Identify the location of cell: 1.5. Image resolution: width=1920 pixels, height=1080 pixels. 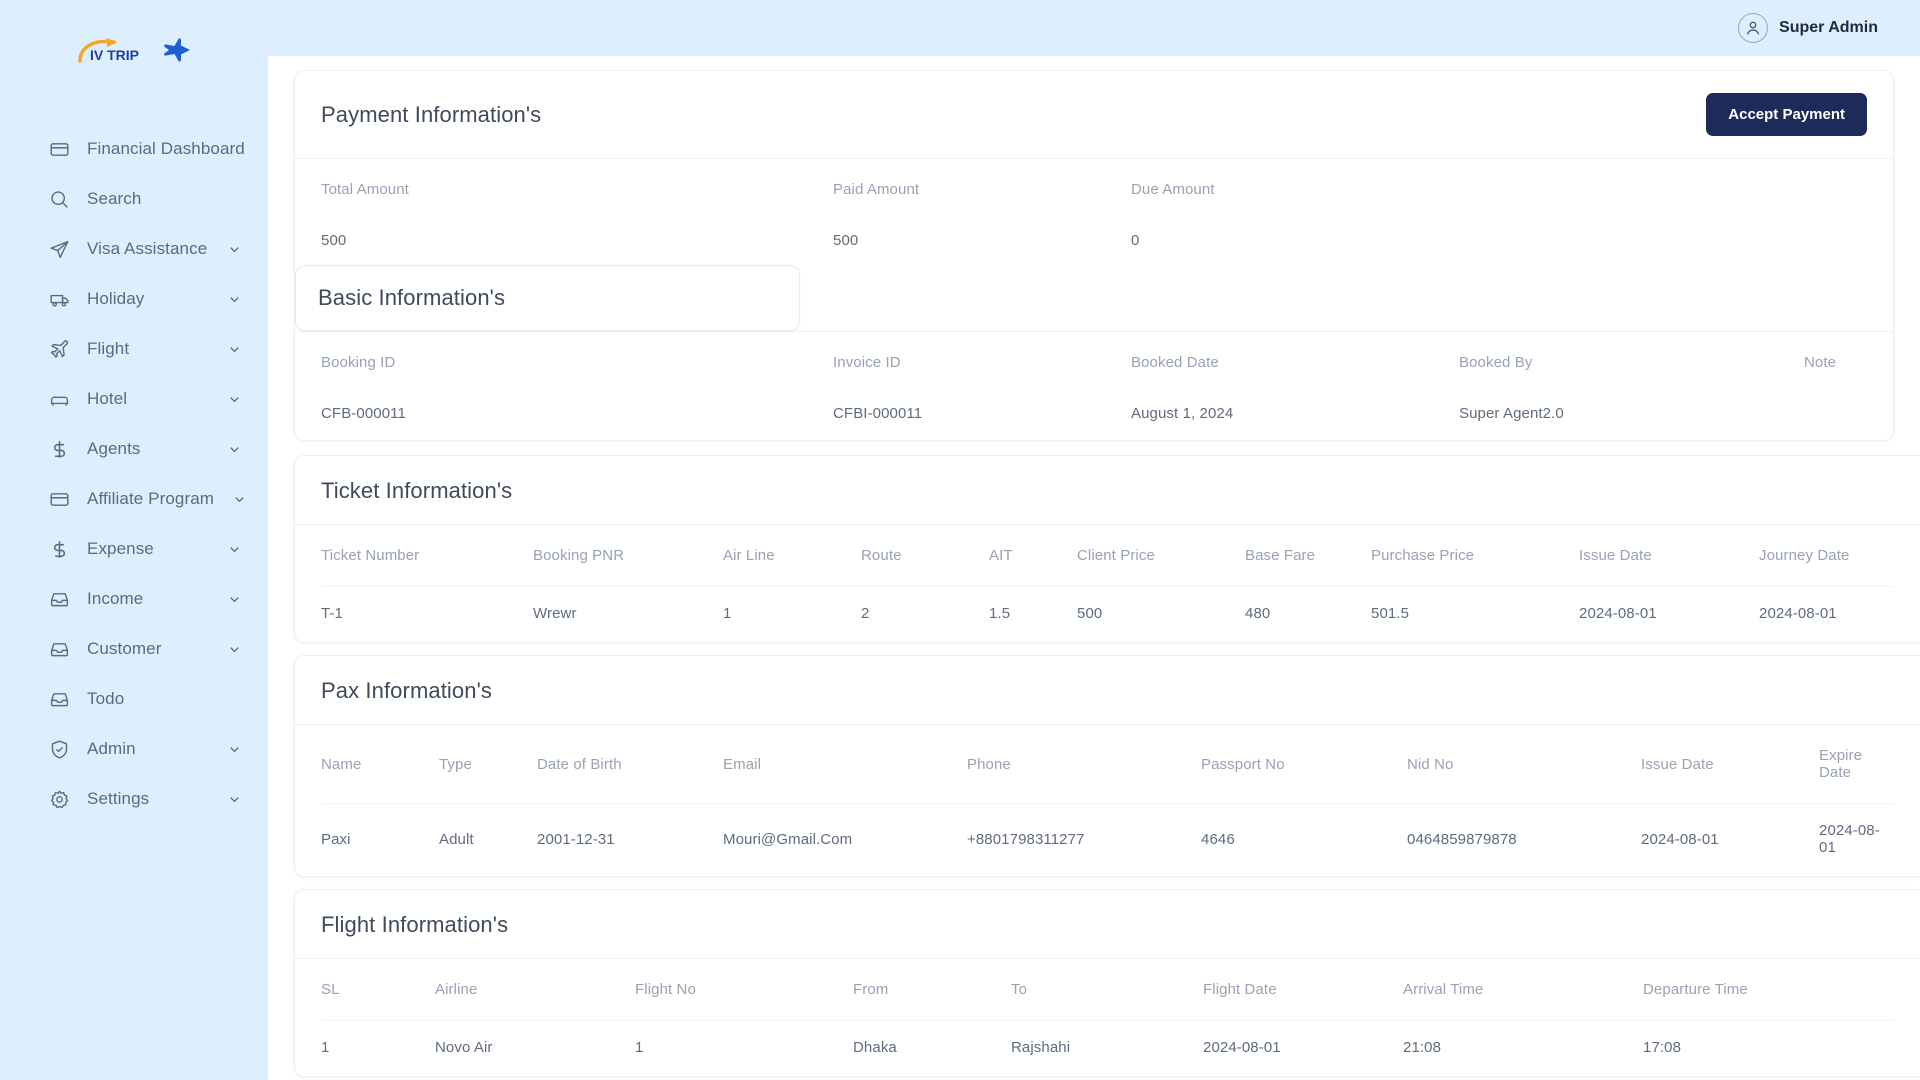
(1000, 613).